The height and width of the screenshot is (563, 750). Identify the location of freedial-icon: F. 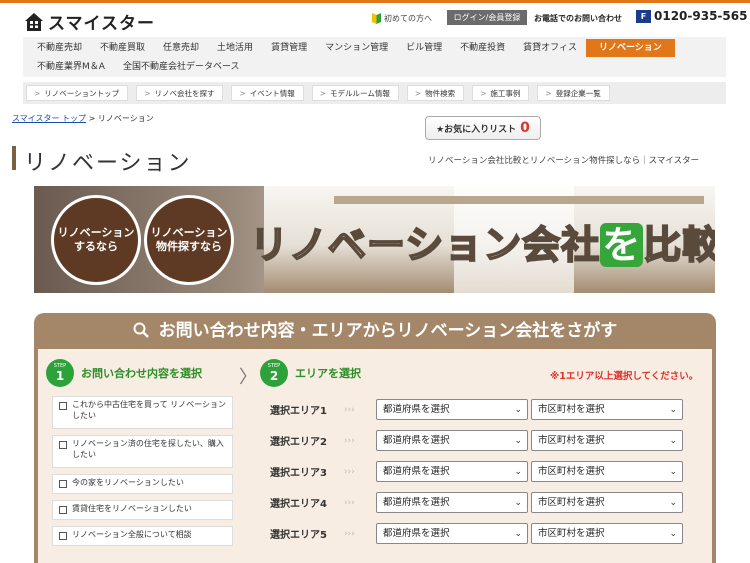
(643, 16).